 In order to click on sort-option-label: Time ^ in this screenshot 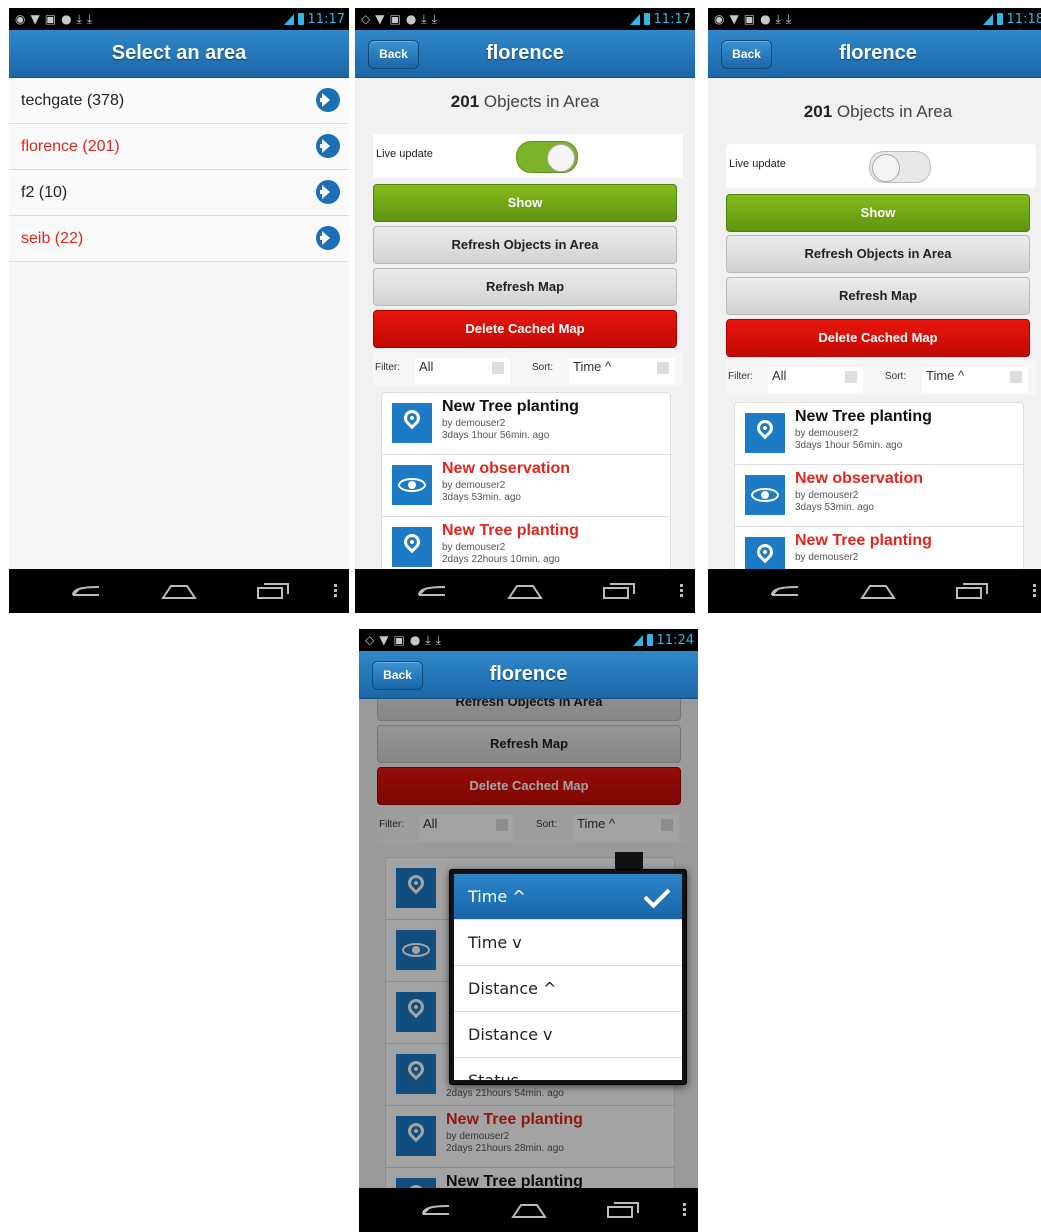, I will do `click(497, 896)`.